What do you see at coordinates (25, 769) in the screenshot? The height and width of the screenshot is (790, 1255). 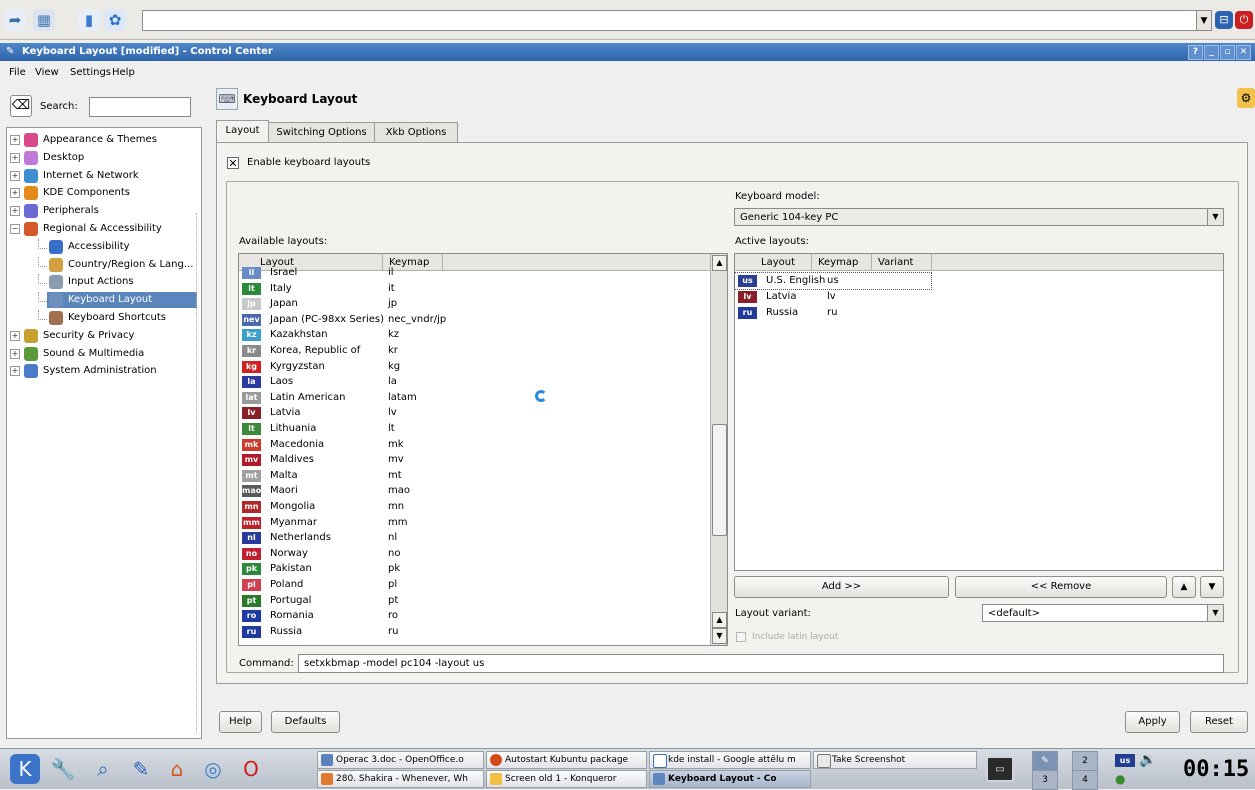 I see `kde-menu-icon: K` at bounding box center [25, 769].